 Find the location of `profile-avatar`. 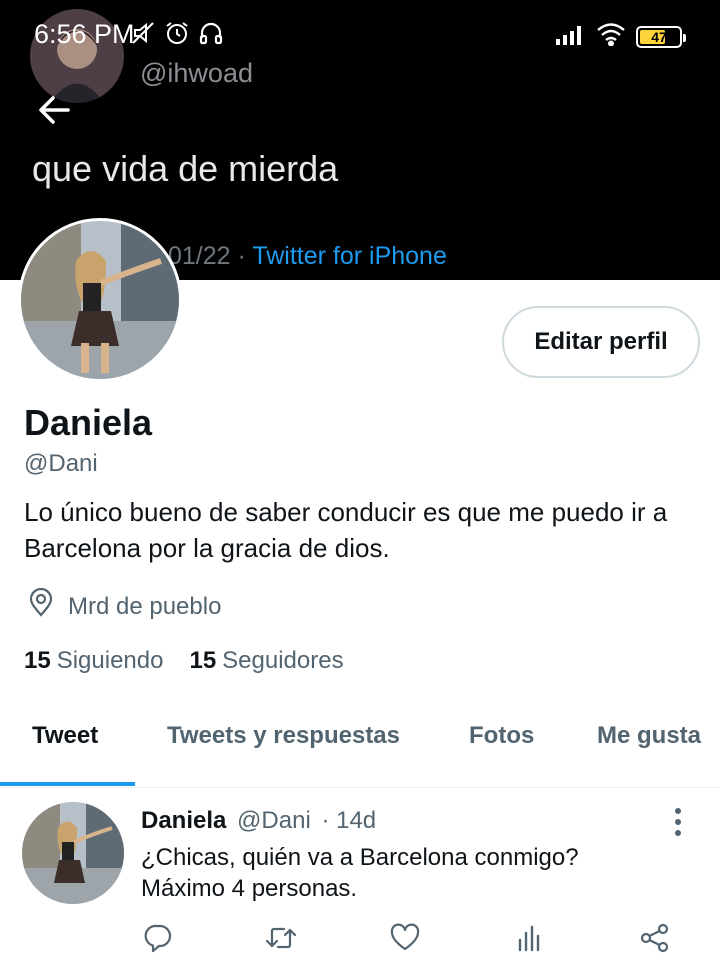

profile-avatar is located at coordinates (100, 300).